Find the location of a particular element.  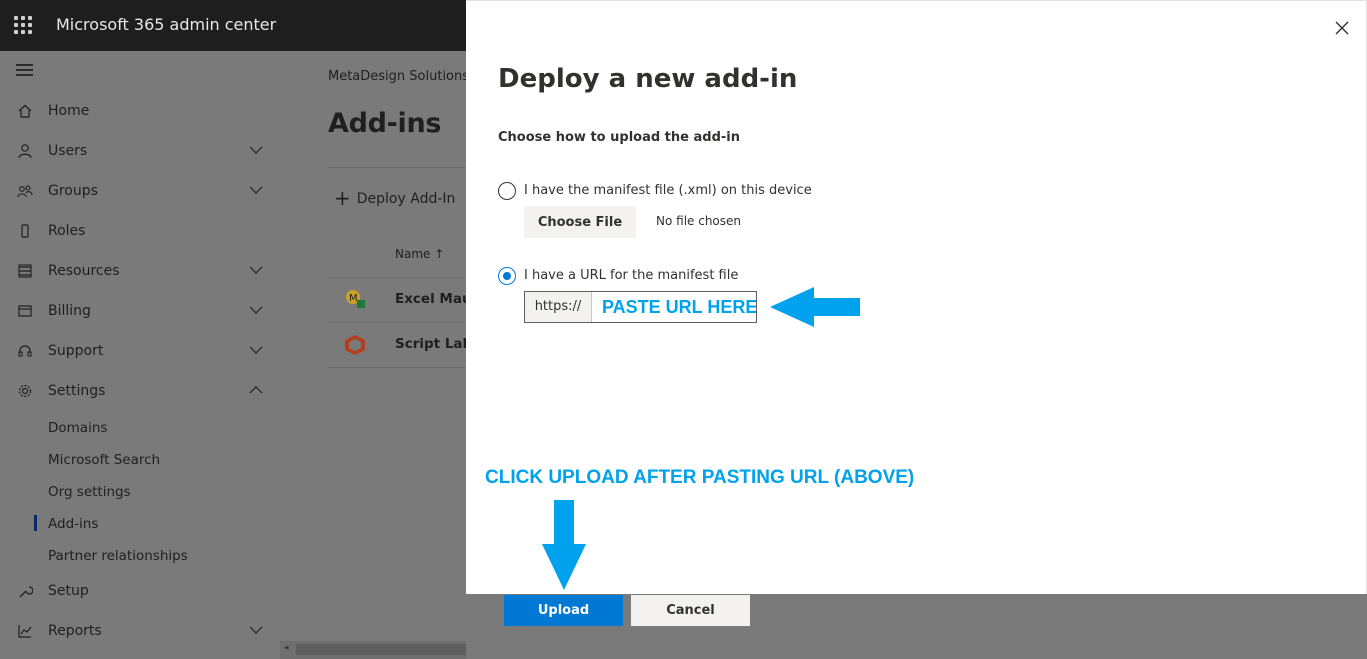

nav-label: Support is located at coordinates (76, 351).